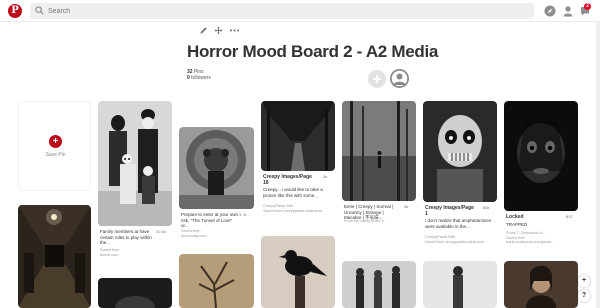  I want to click on pin-image-skull-child, so click(460, 151).